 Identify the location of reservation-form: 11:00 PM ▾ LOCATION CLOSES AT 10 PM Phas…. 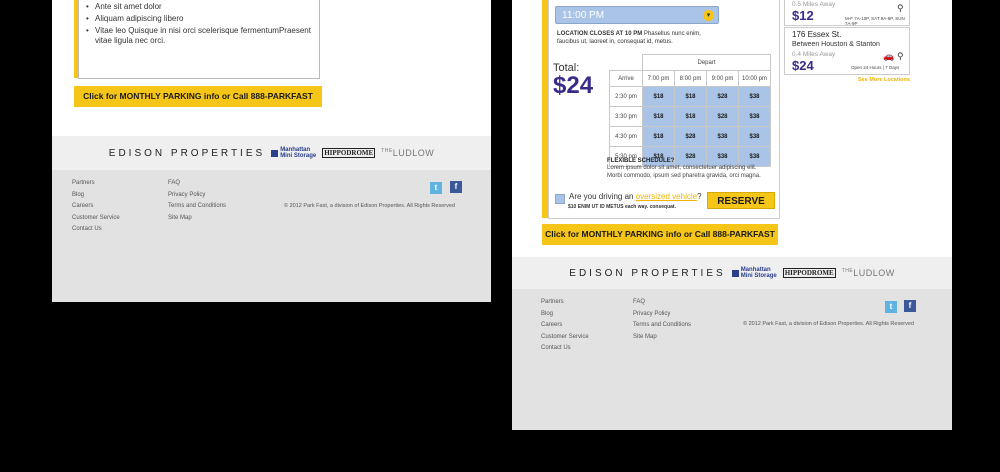
(664, 109).